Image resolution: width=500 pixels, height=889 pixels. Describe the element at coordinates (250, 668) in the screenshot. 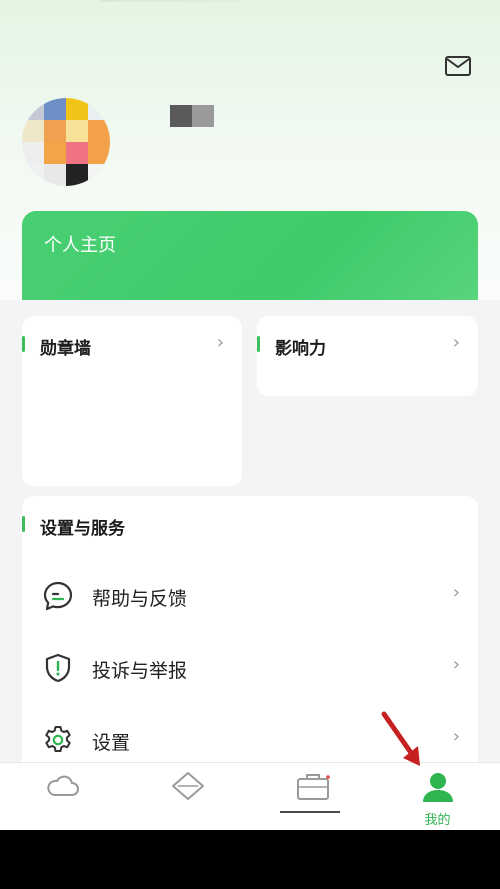

I see `service-item-complaint-report: 投诉与举报 ›` at that location.